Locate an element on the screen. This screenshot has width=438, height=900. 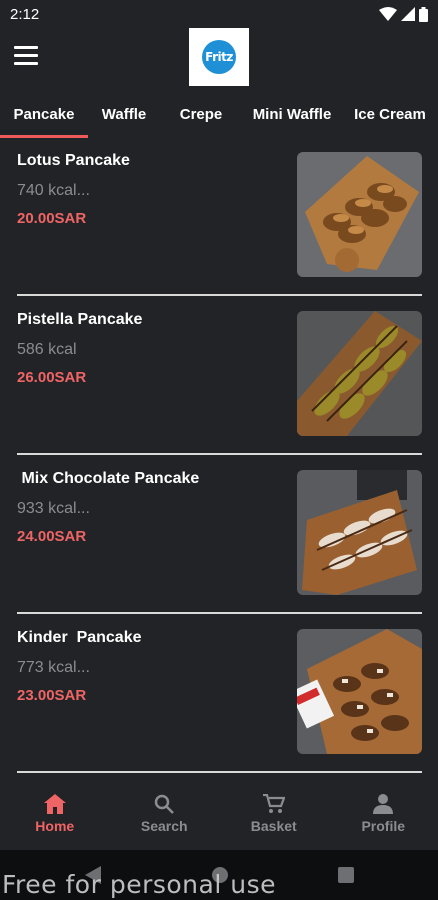
hamburger-menu-icon is located at coordinates (26, 57).